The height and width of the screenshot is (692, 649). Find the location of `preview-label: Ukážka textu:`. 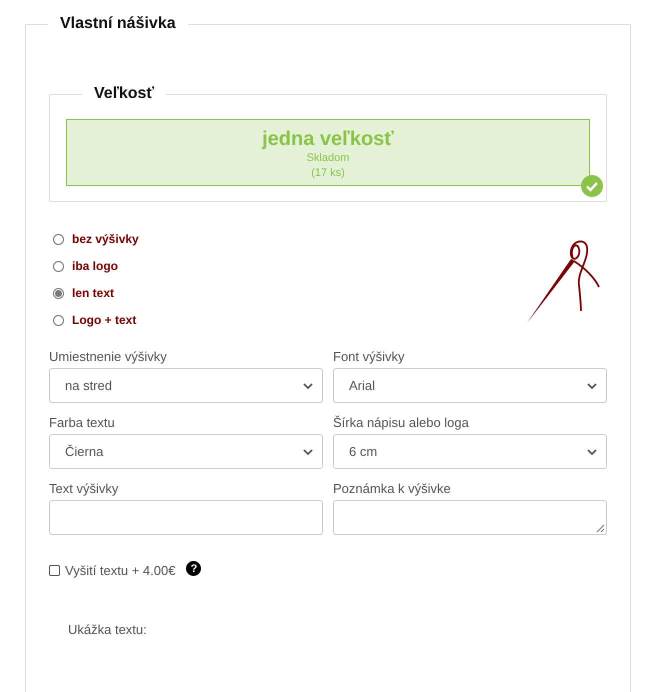

preview-label: Ukážka textu: is located at coordinates (108, 629).